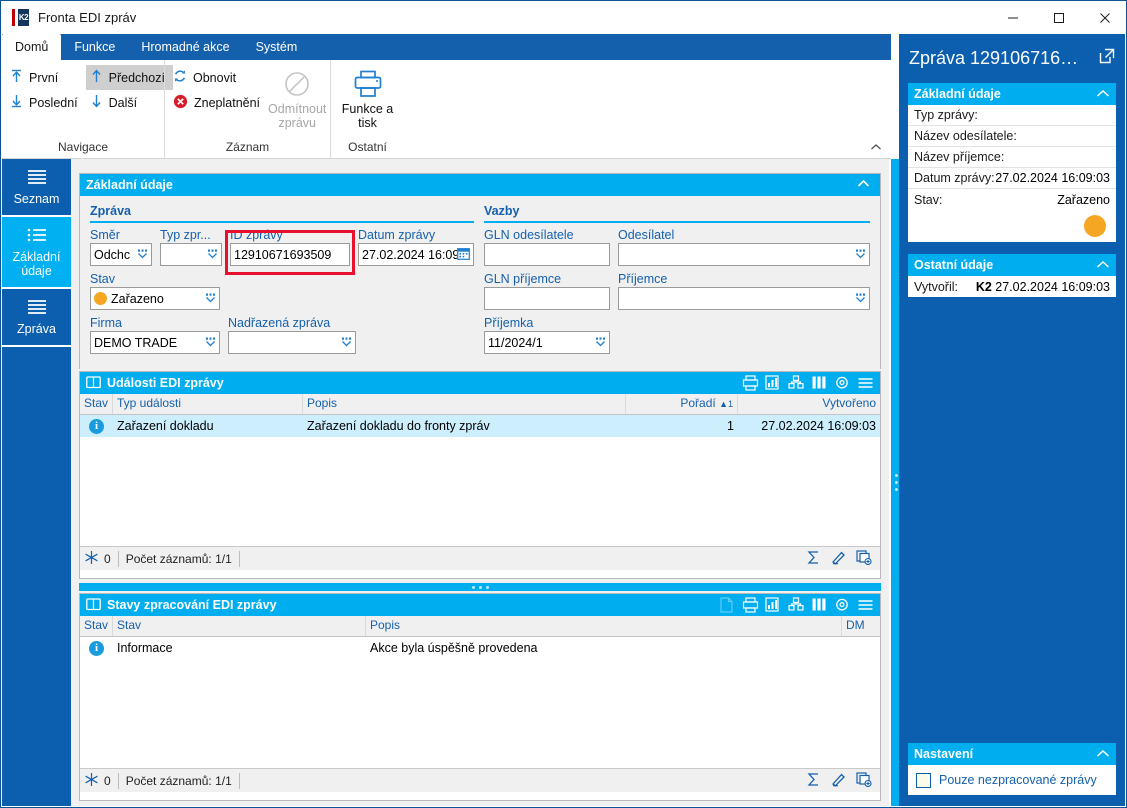 This screenshot has height=808, width=1127. Describe the element at coordinates (185, 47) in the screenshot. I see `tab-hromadne-akce: Hromadné akce` at that location.